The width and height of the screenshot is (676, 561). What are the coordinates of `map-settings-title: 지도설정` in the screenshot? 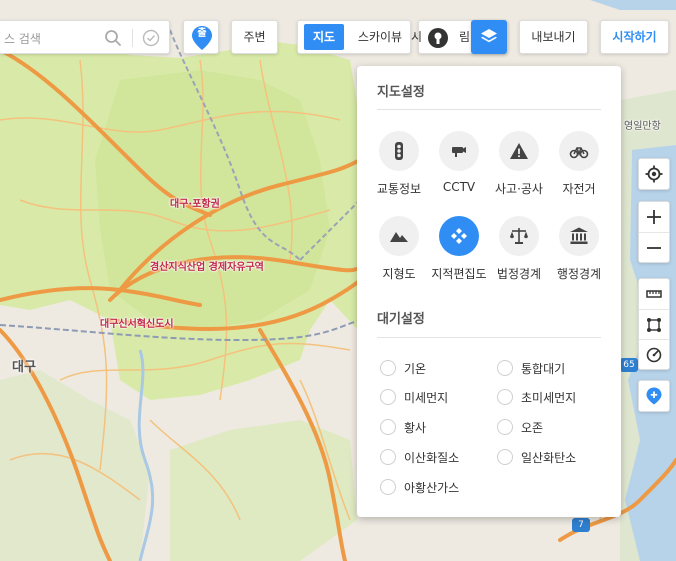 It's located at (401, 92).